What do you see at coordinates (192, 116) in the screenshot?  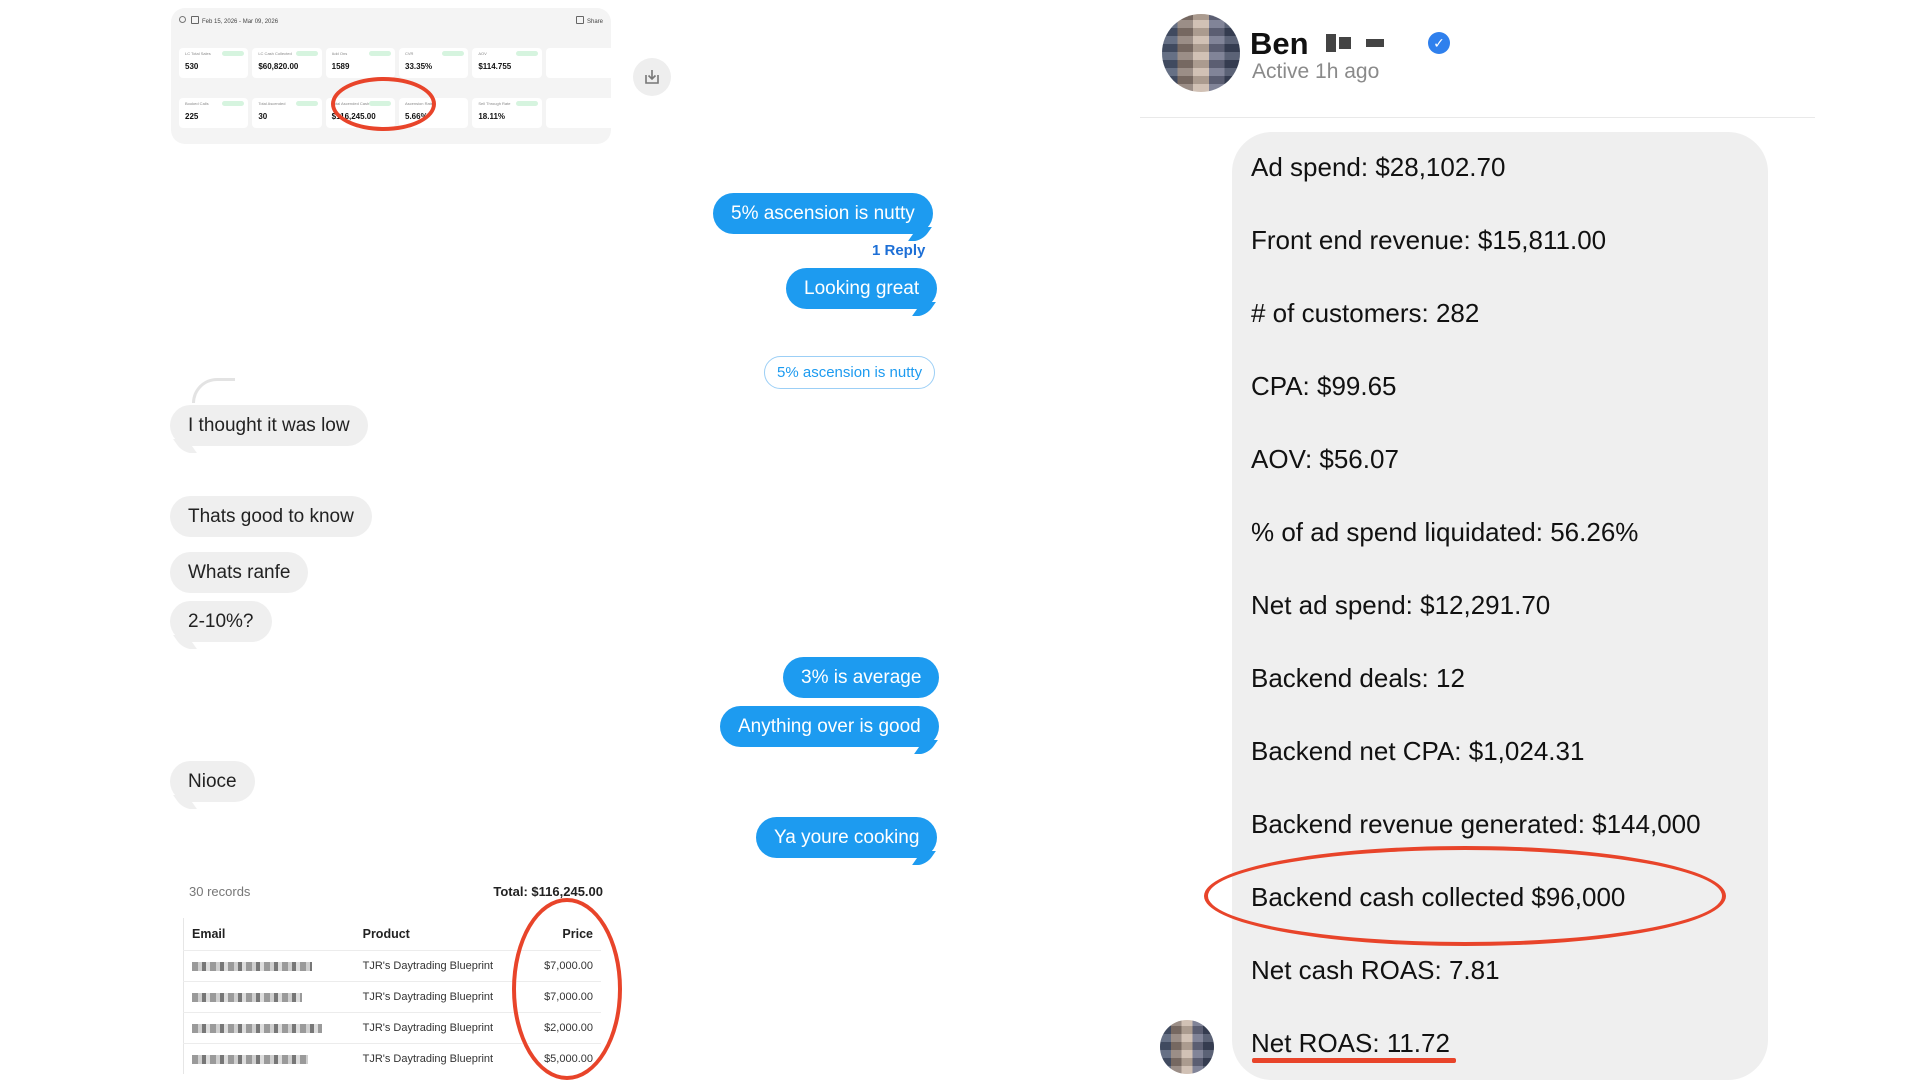 I see `card-value: 225` at bounding box center [192, 116].